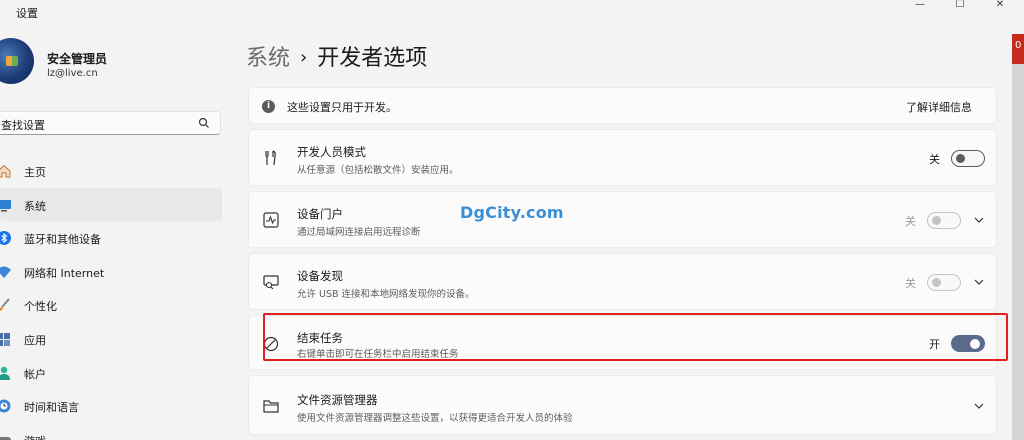 The height and width of the screenshot is (440, 1024). What do you see at coordinates (920, 7) in the screenshot?
I see `minimize-button: —` at bounding box center [920, 7].